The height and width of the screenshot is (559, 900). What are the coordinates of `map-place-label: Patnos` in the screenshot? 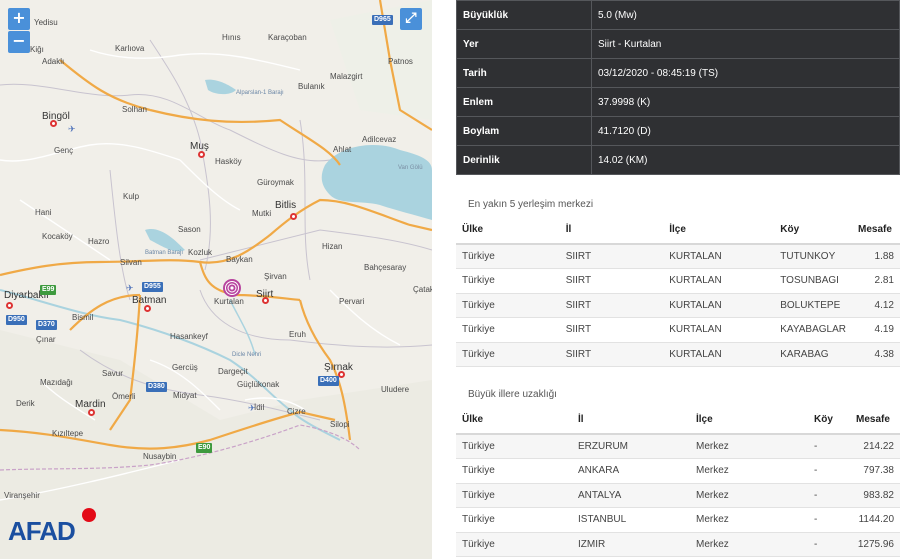 It's located at (400, 61).